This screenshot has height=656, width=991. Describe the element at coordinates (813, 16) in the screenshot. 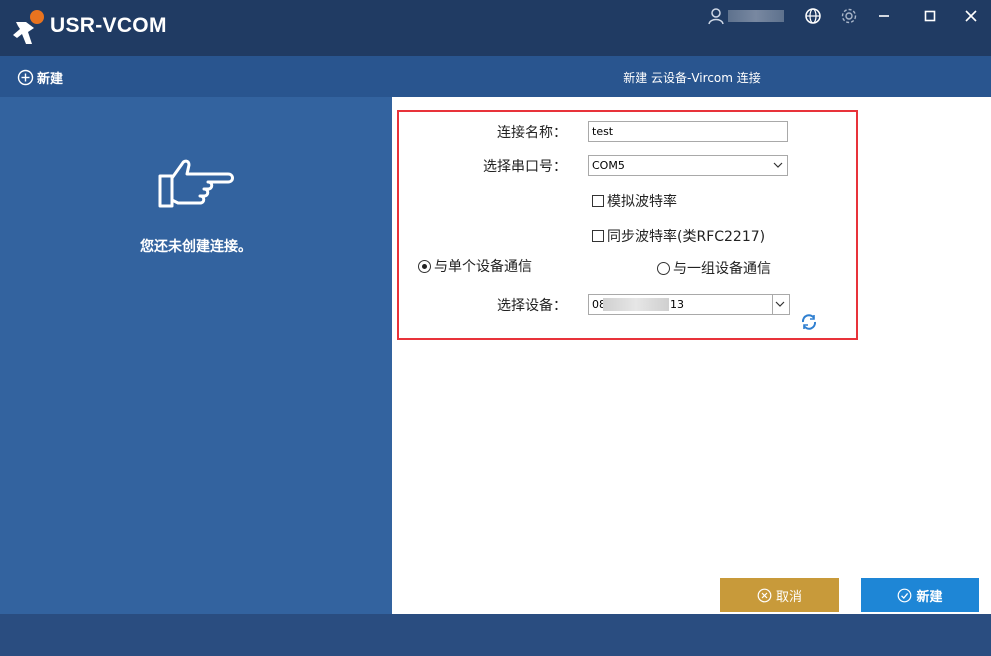

I see `globe-icon` at that location.